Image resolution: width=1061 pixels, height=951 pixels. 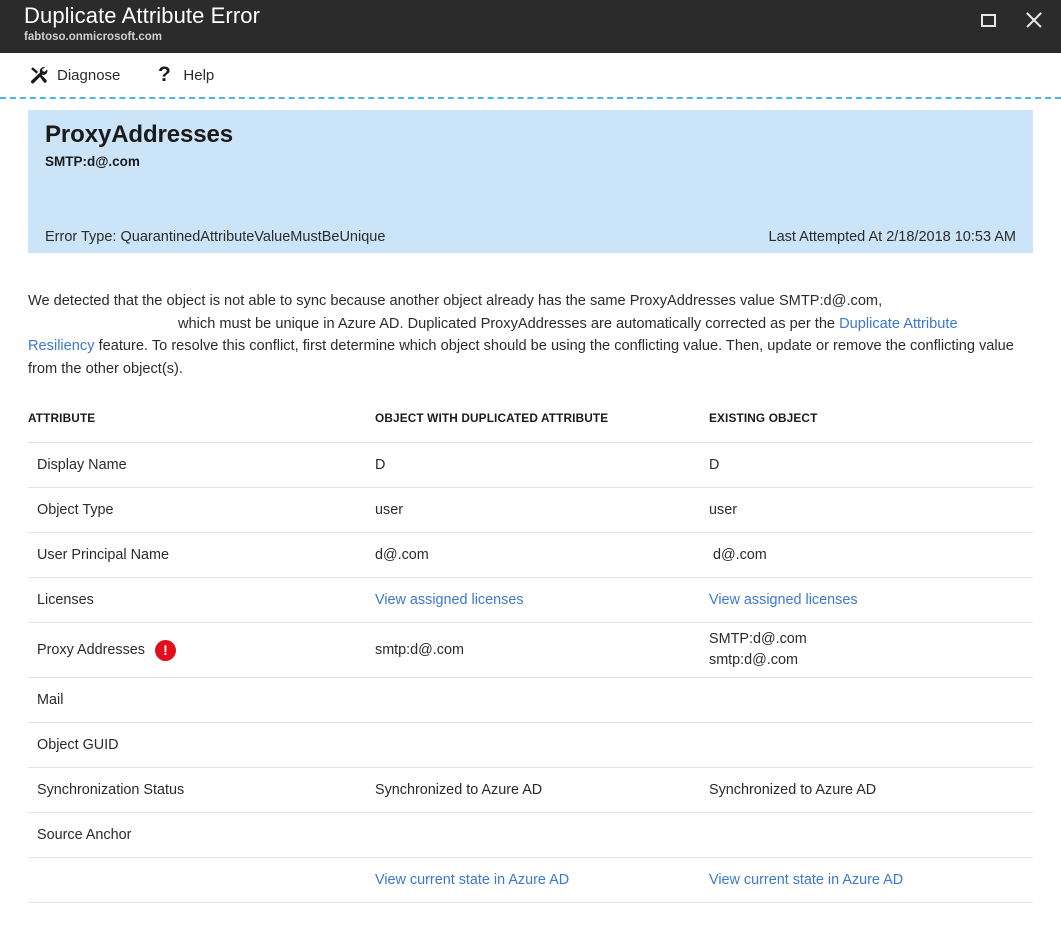 What do you see at coordinates (530, 75) in the screenshot?
I see `toolbar: Diagnose ? Help` at bounding box center [530, 75].